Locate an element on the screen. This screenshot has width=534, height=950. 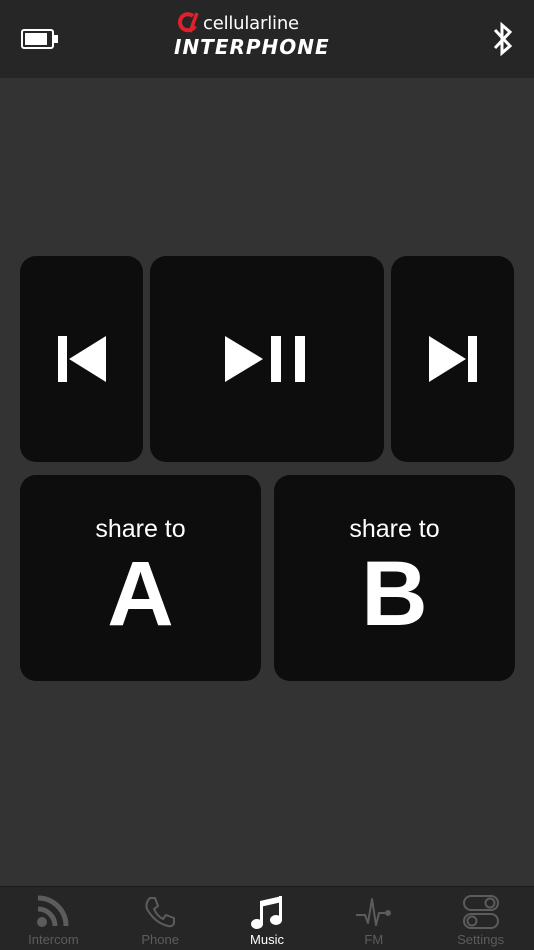
top-bar: cellularline INTERPHONE is located at coordinates (267, 39).